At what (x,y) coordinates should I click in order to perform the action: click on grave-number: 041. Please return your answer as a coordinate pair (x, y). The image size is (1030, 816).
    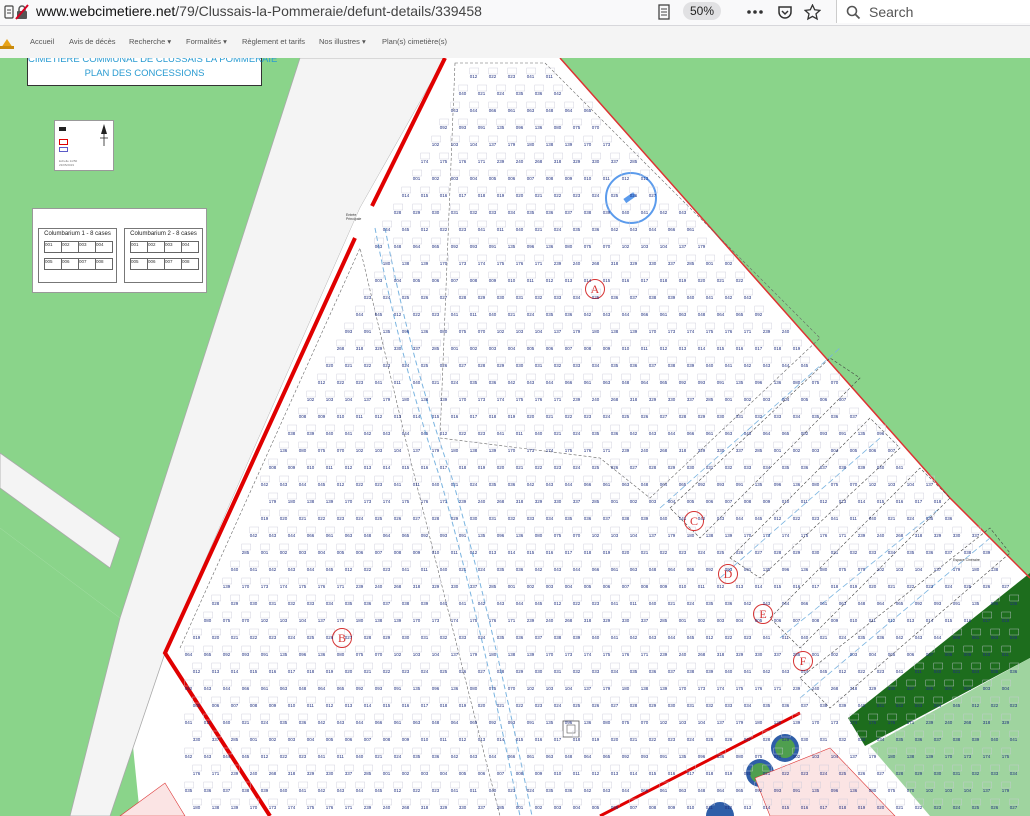
    Looking at the image, I should click on (729, 365).